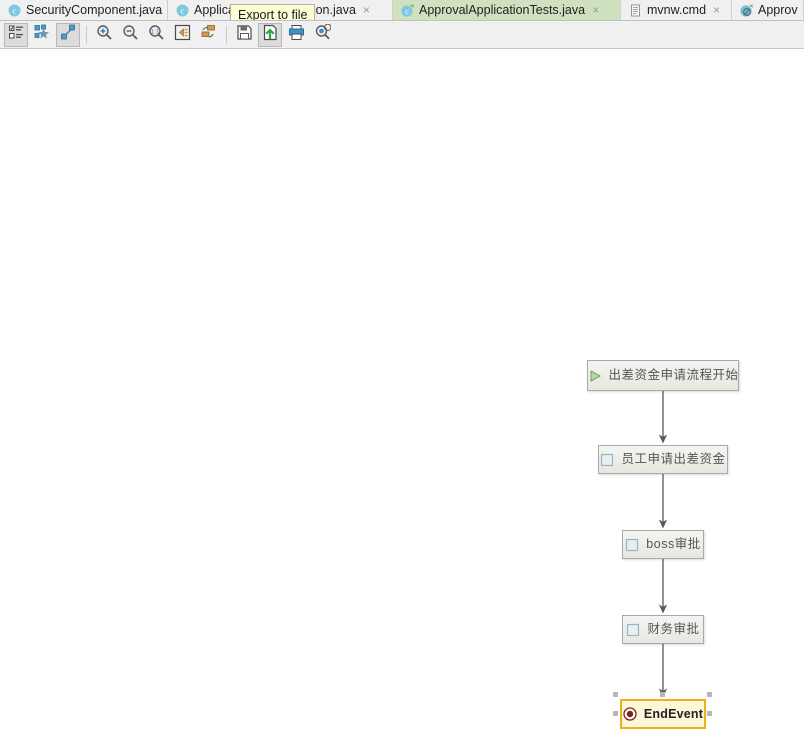 Image resolution: width=804 pixels, height=730 pixels. I want to click on bpmn-node-user-task-boss-approve: boss审批, so click(663, 544).